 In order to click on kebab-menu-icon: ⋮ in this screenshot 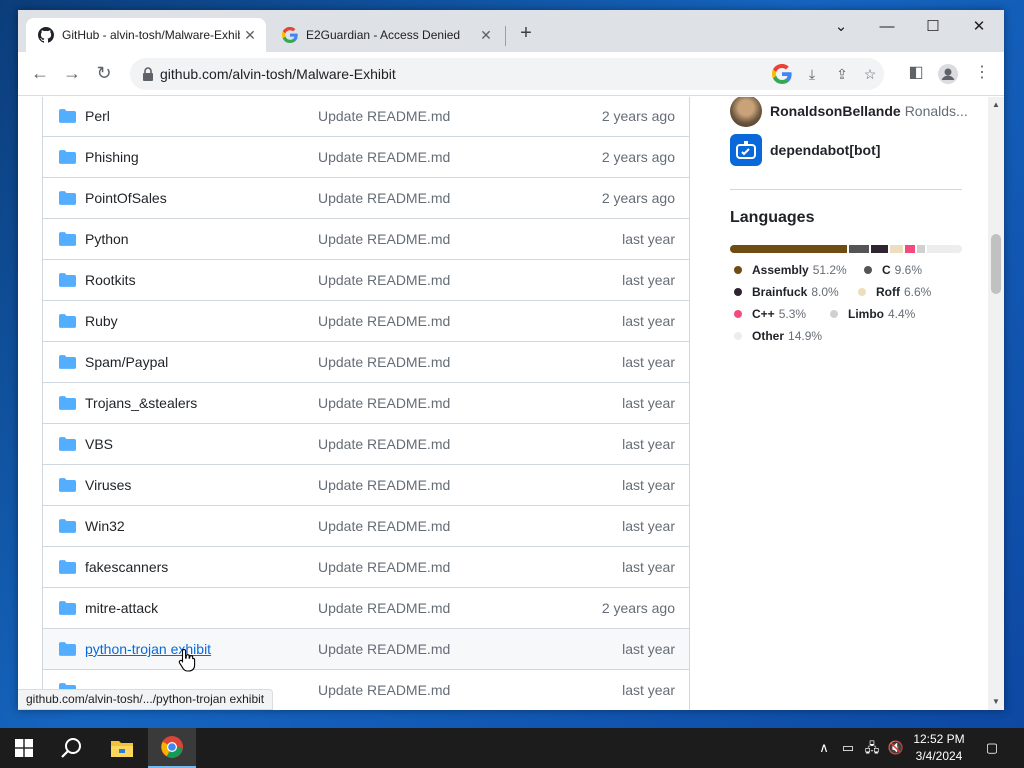, I will do `click(982, 74)`.